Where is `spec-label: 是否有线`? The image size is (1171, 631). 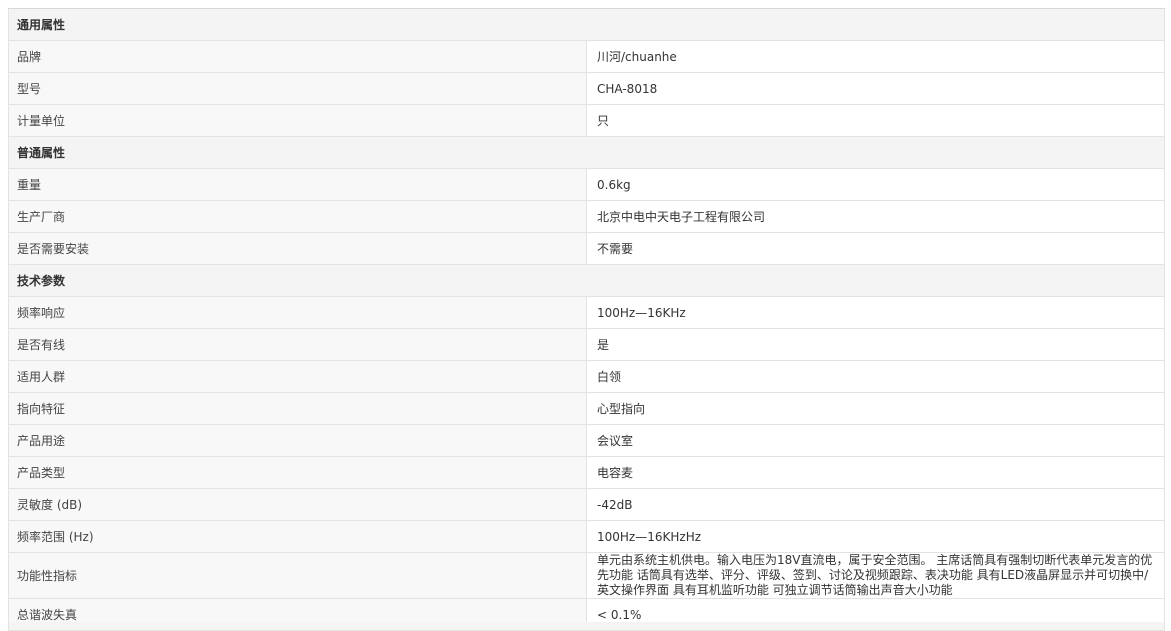
spec-label: 是否有线 is located at coordinates (297, 344).